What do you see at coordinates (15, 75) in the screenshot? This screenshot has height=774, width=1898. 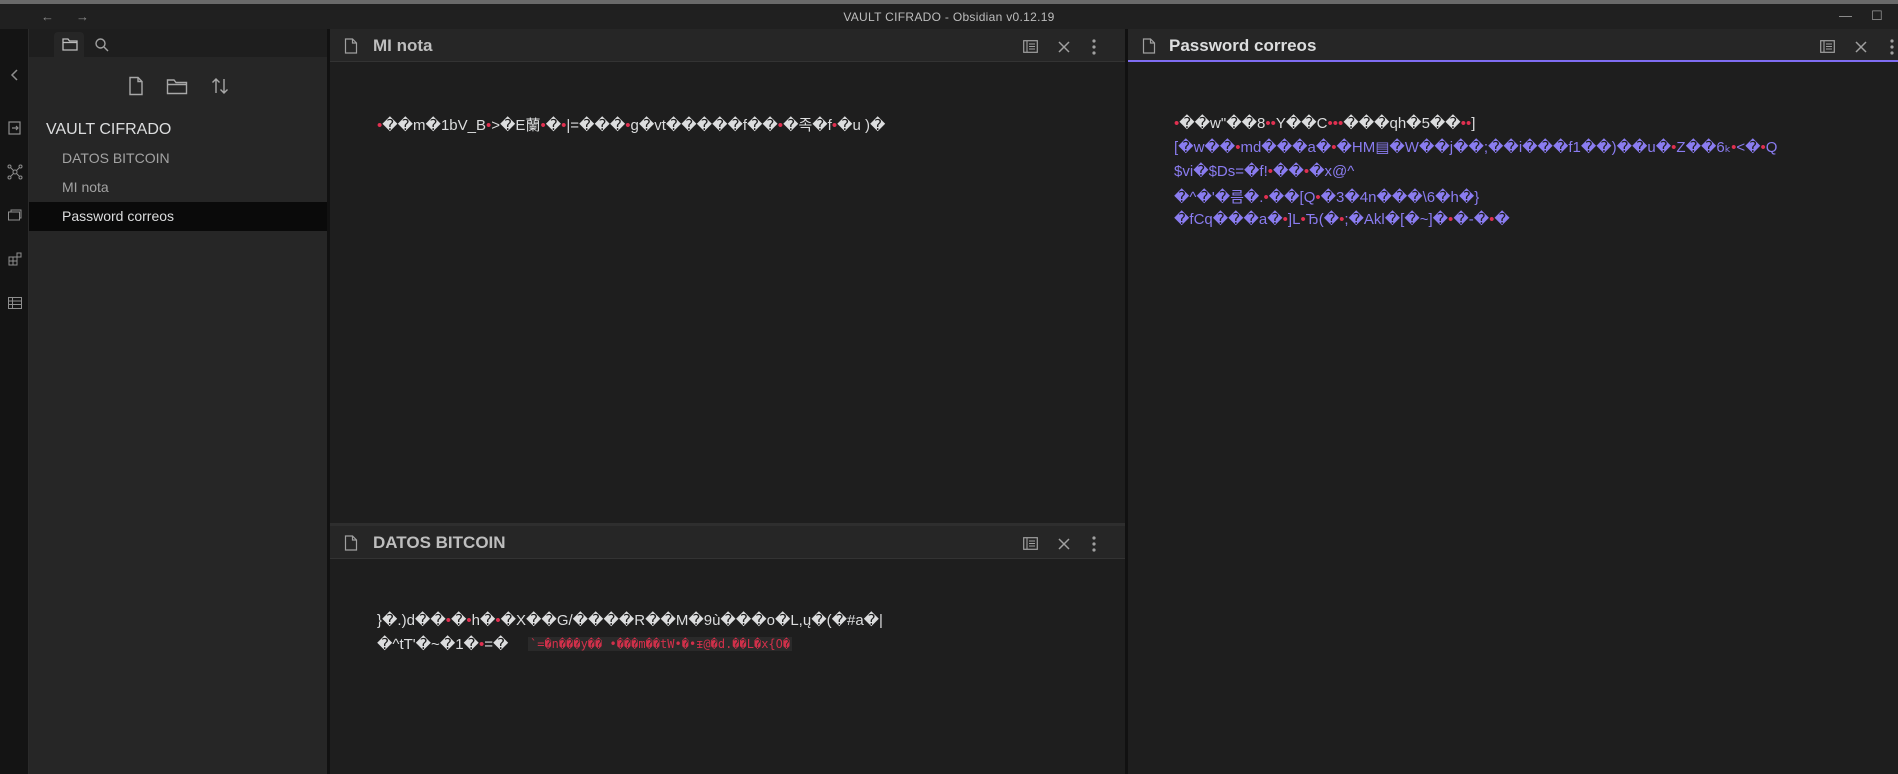 I see `collapse-sidebar-icon` at bounding box center [15, 75].